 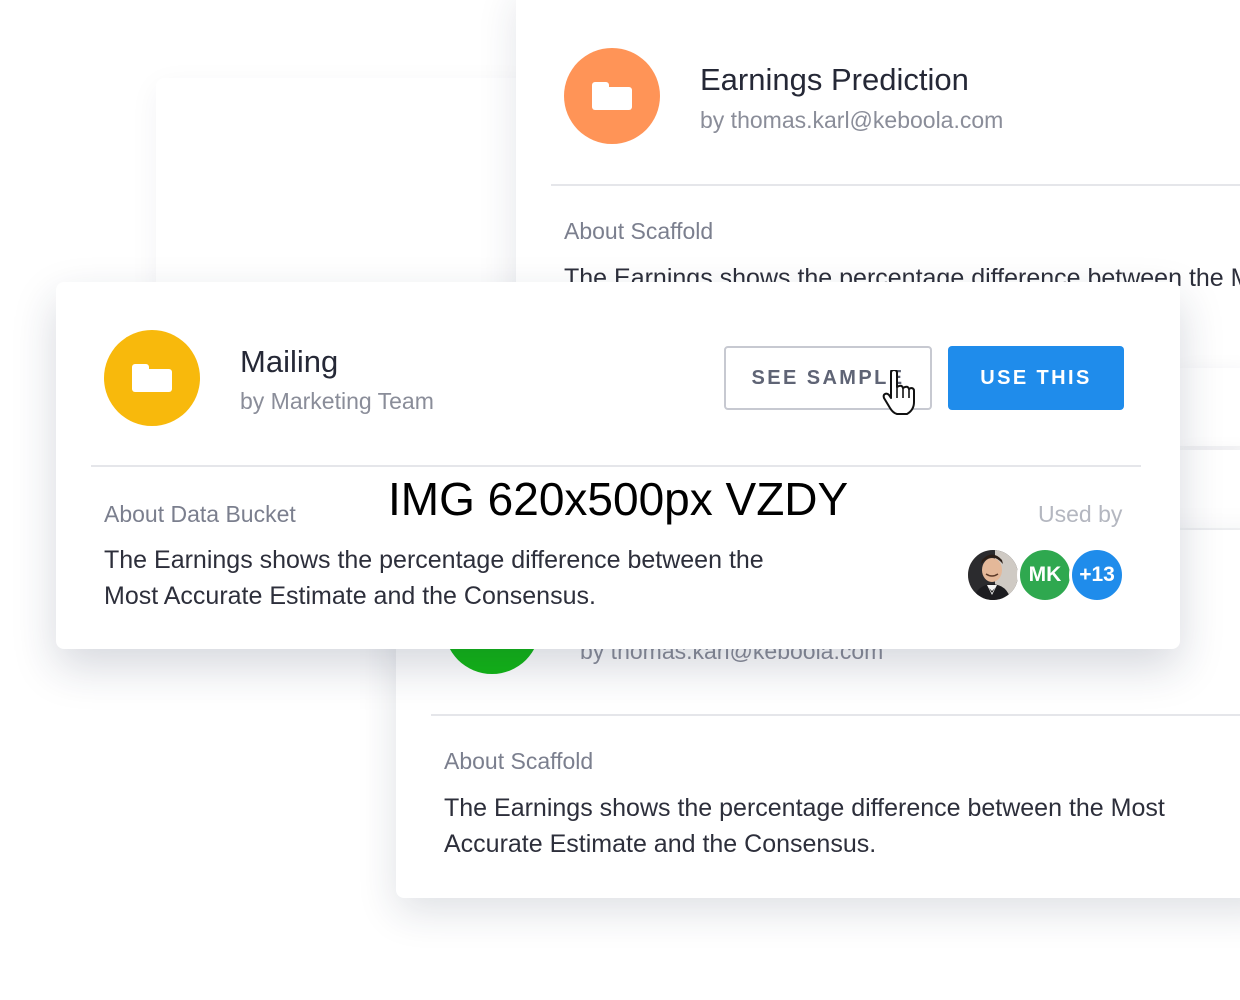 What do you see at coordinates (337, 401) in the screenshot?
I see `card-byline: by Marketing Team` at bounding box center [337, 401].